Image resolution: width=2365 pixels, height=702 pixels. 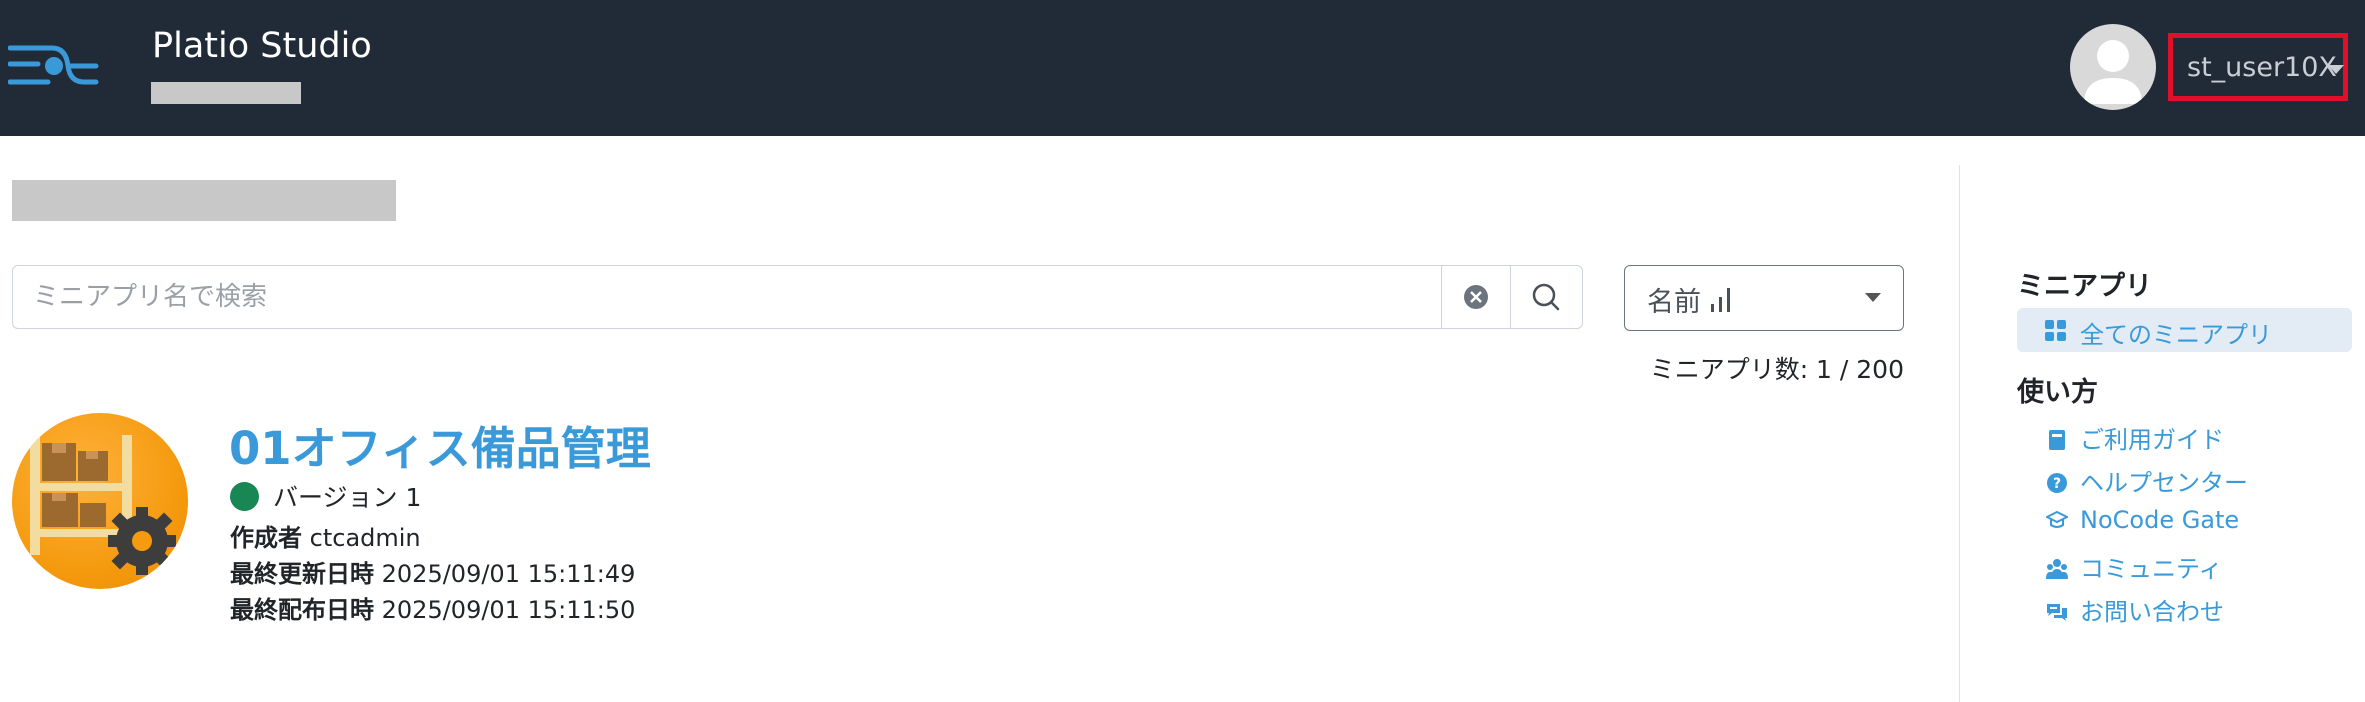 What do you see at coordinates (2176, 335) in the screenshot?
I see `sidebar-item-label: 全てのミニアプリ` at bounding box center [2176, 335].